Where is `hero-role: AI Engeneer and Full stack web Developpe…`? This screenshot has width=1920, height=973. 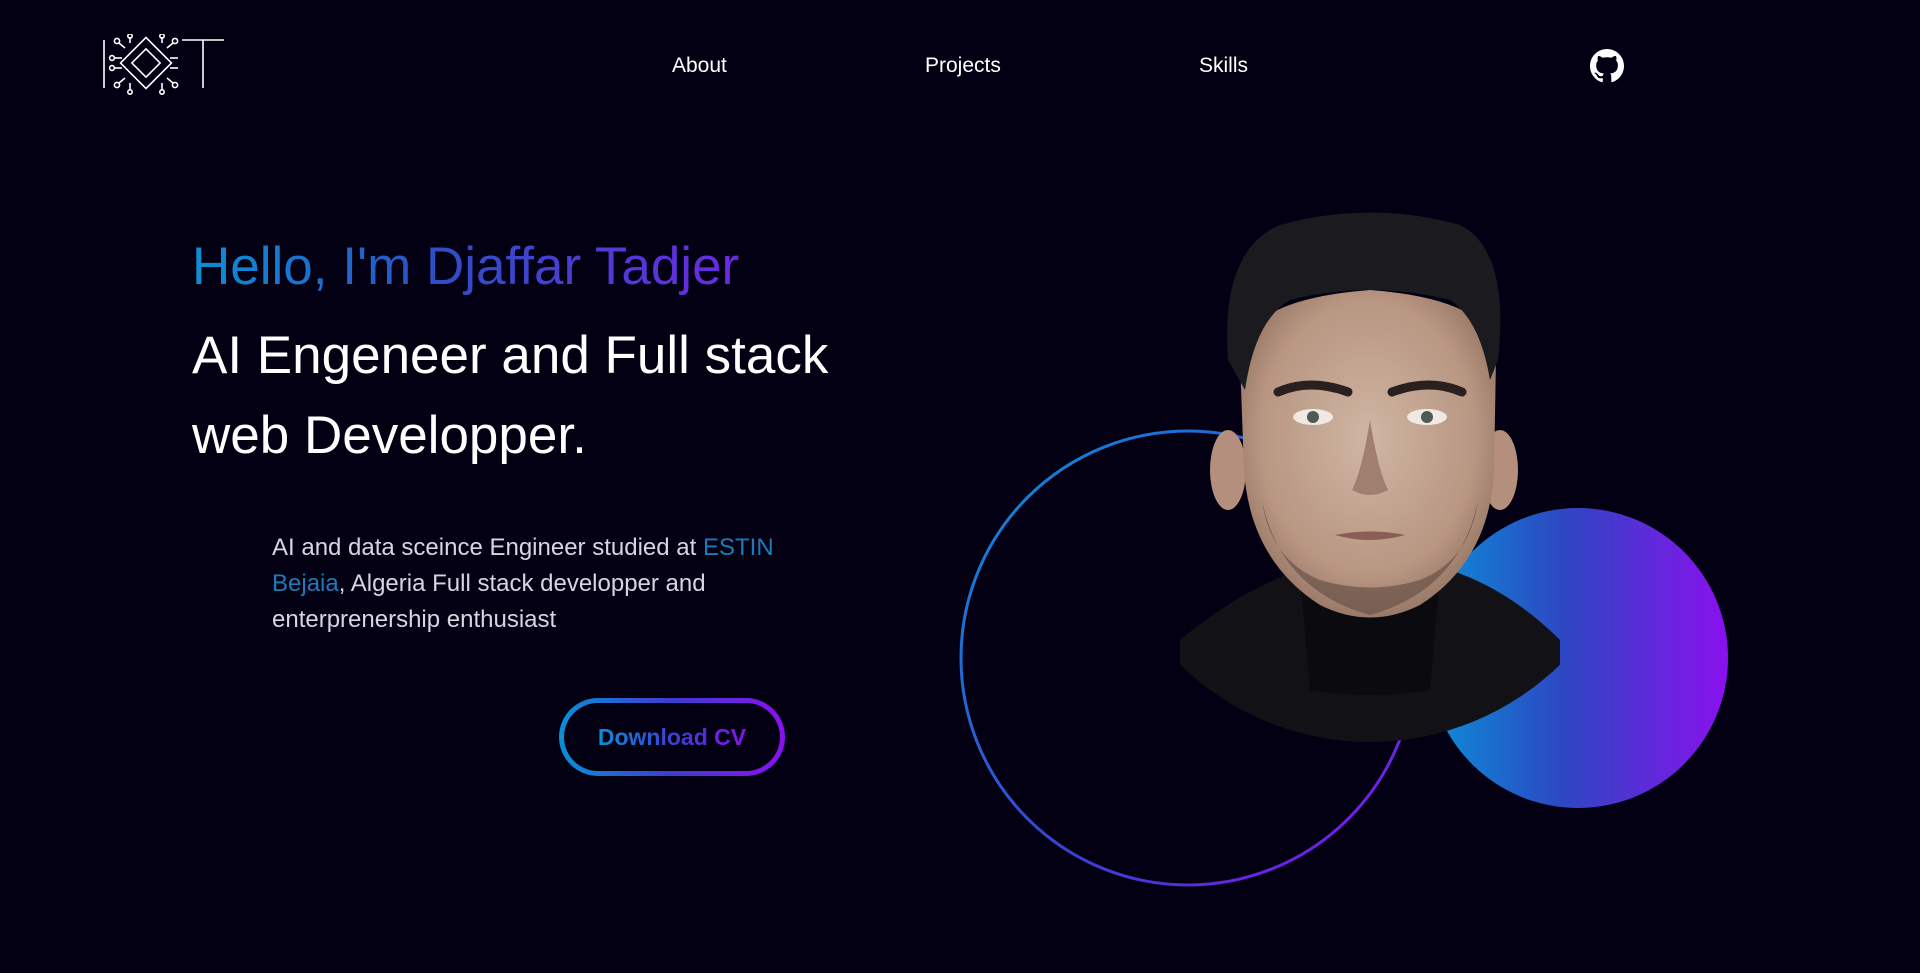
hero-role: AI Engeneer and Full stack web Developpe… is located at coordinates (542, 396).